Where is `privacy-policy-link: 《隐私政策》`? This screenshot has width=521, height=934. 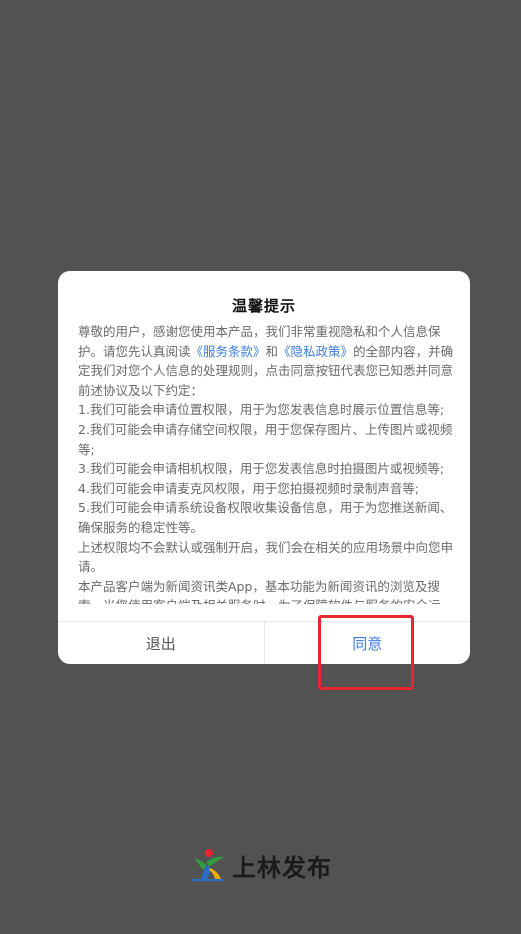
privacy-policy-link: 《隐私政策》 is located at coordinates (315, 351).